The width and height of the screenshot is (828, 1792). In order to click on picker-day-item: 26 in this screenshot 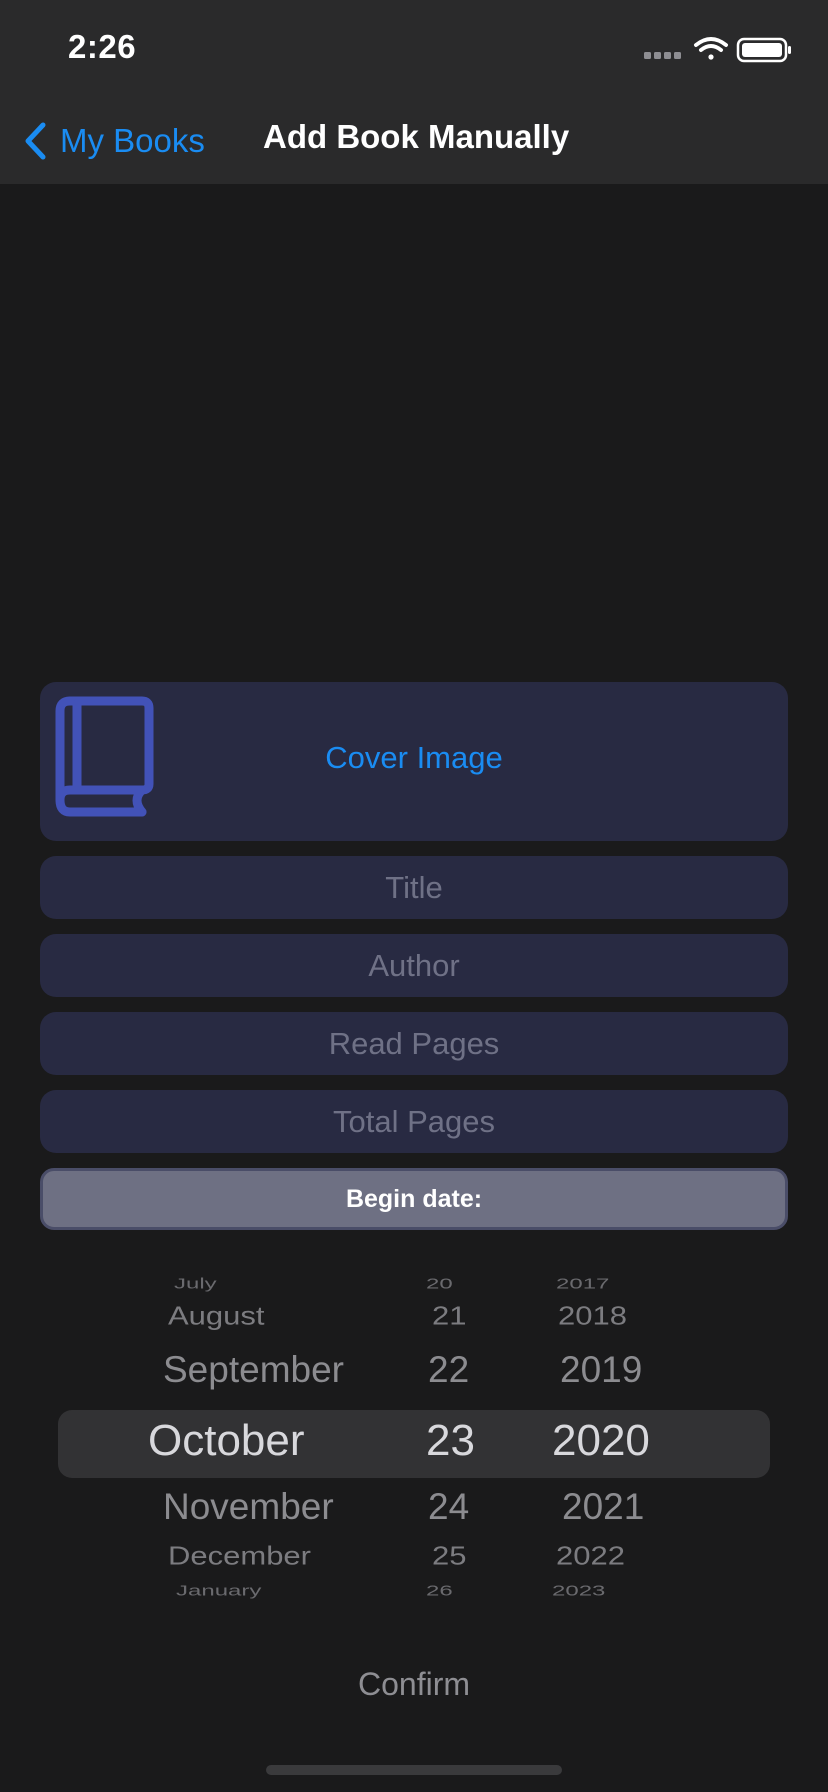, I will do `click(439, 1590)`.